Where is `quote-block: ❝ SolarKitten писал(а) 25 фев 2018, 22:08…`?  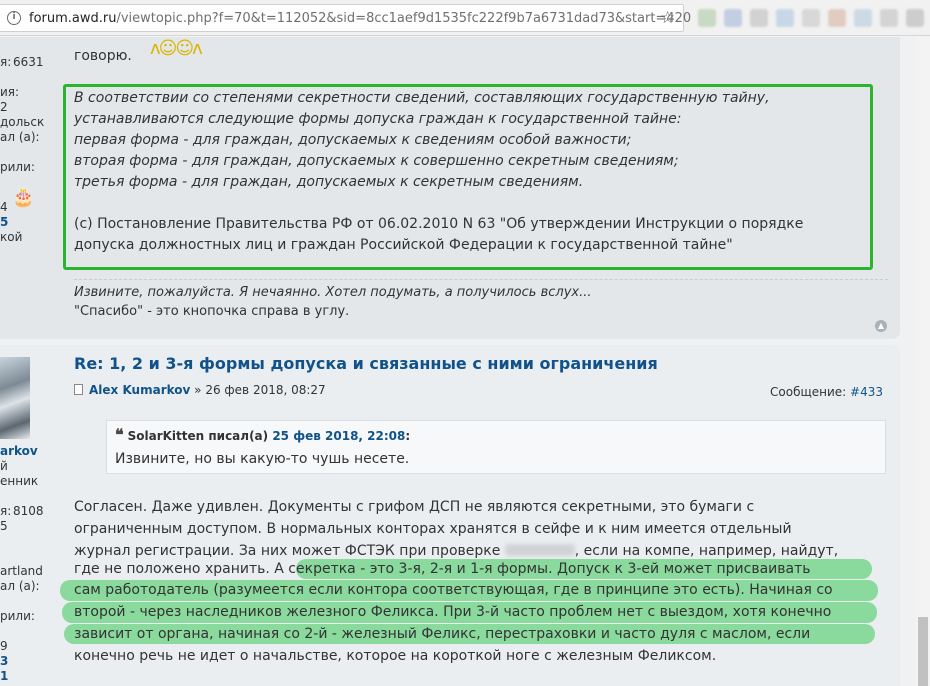
quote-block: ❝ SolarKitten писал(а) 25 фев 2018, 22:08… is located at coordinates (496, 447).